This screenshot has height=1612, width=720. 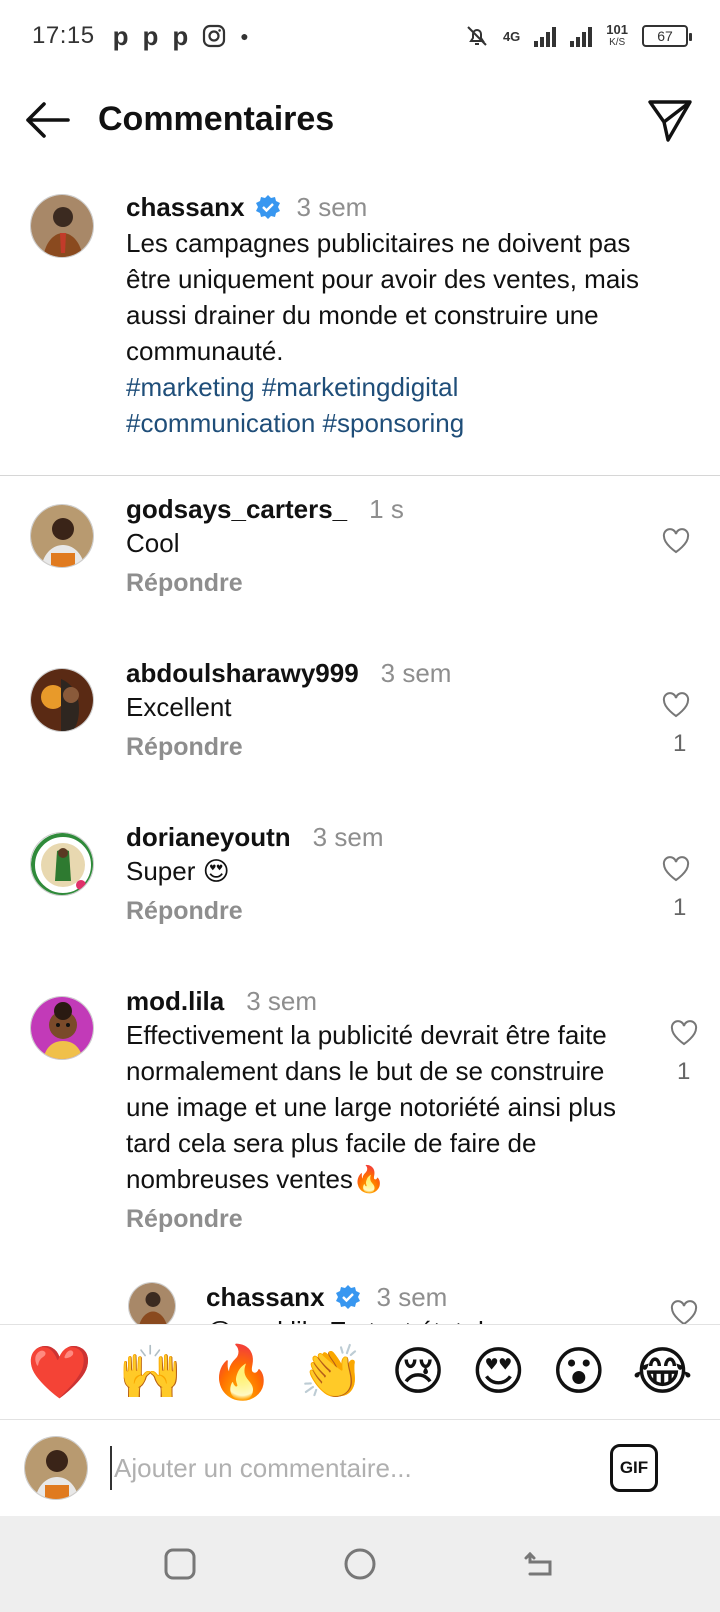 I want to click on network-speed: 101 K/S, so click(x=617, y=35).